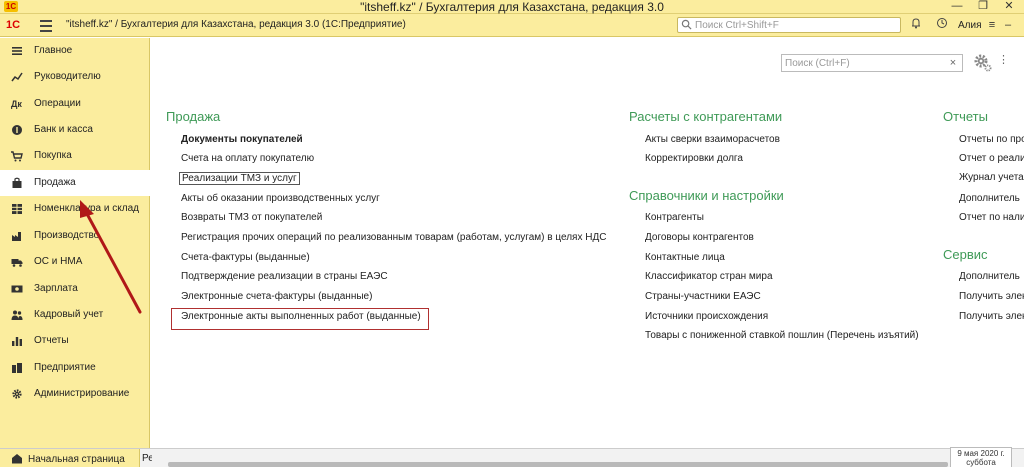  Describe the element at coordinates (674, 217) in the screenshot. I see `link-counterparties: Контрагенты` at that location.